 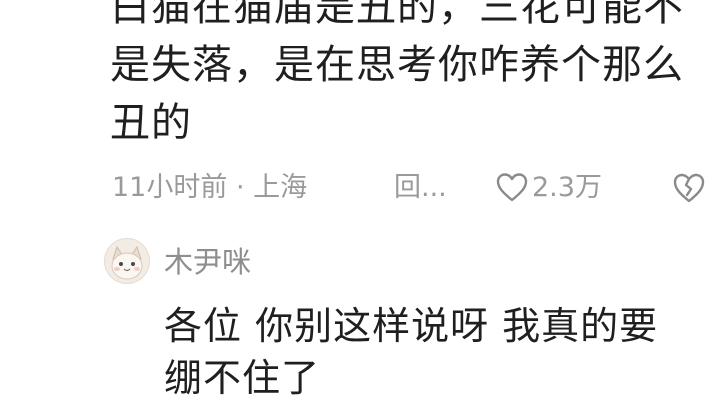 I want to click on time-location: 11小时前 · 上海, so click(x=210, y=187).